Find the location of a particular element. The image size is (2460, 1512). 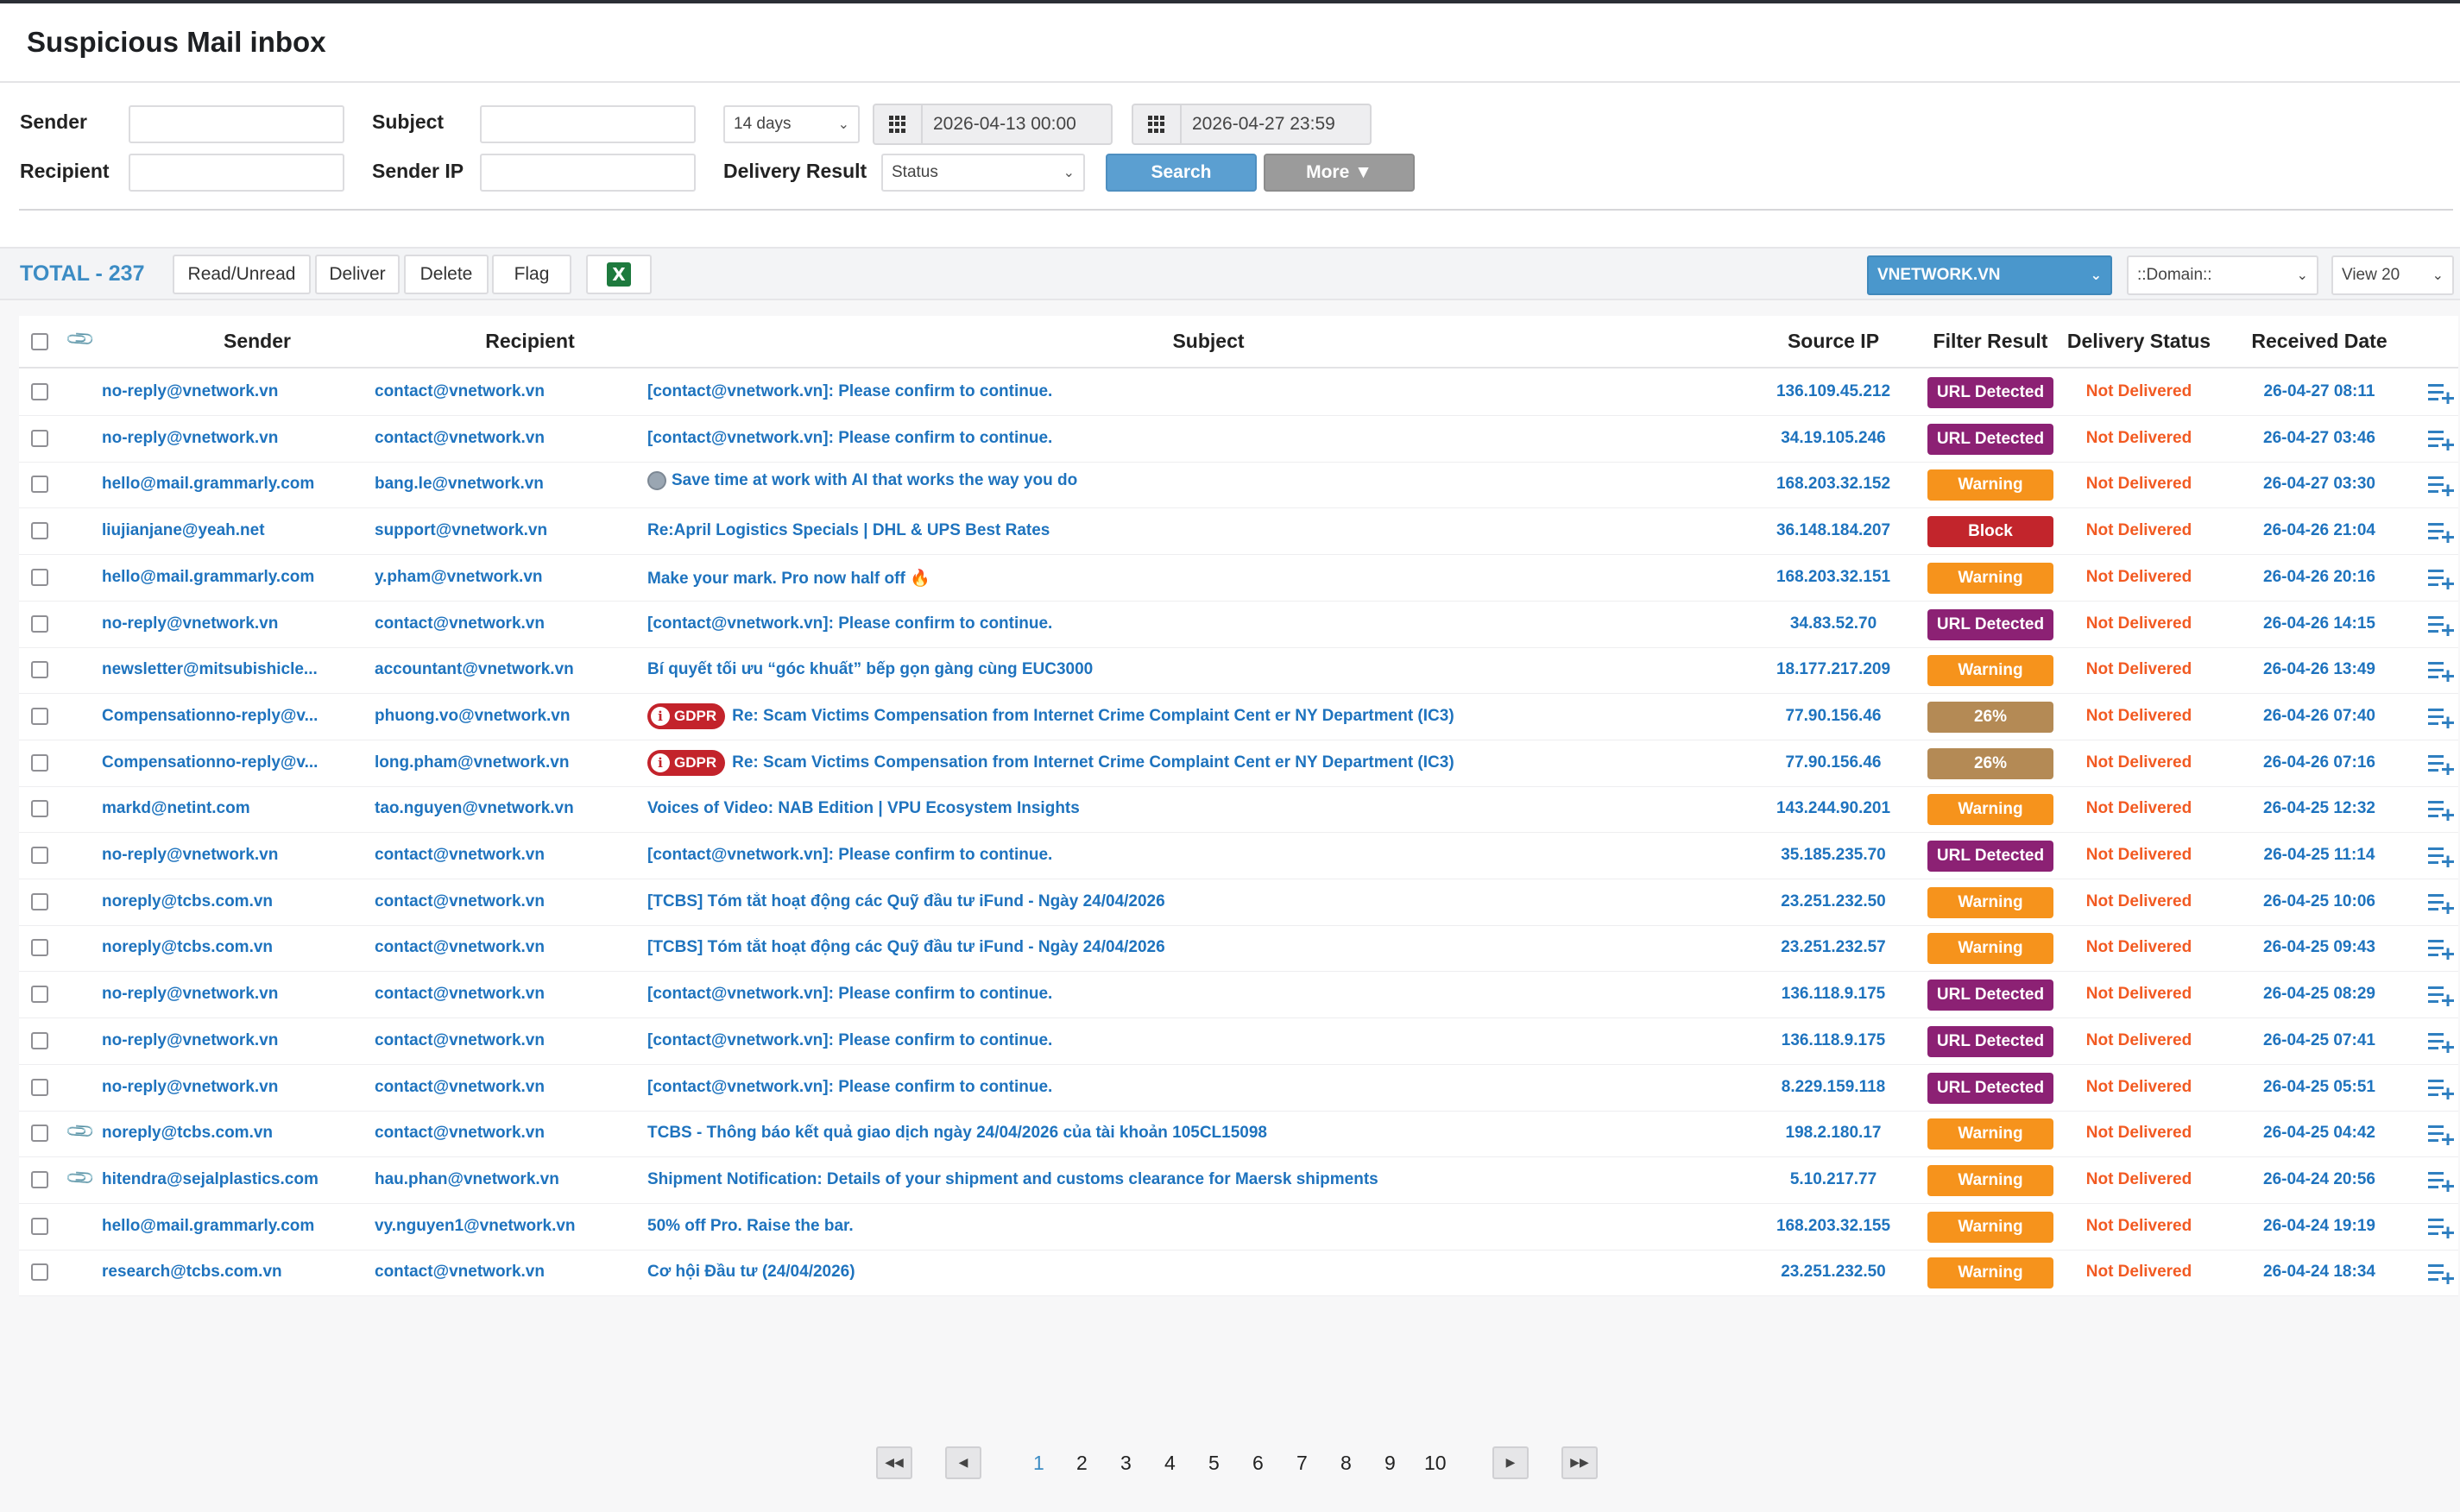

row-sender: hello@mail.grammarly.com is located at coordinates (227, 1226).